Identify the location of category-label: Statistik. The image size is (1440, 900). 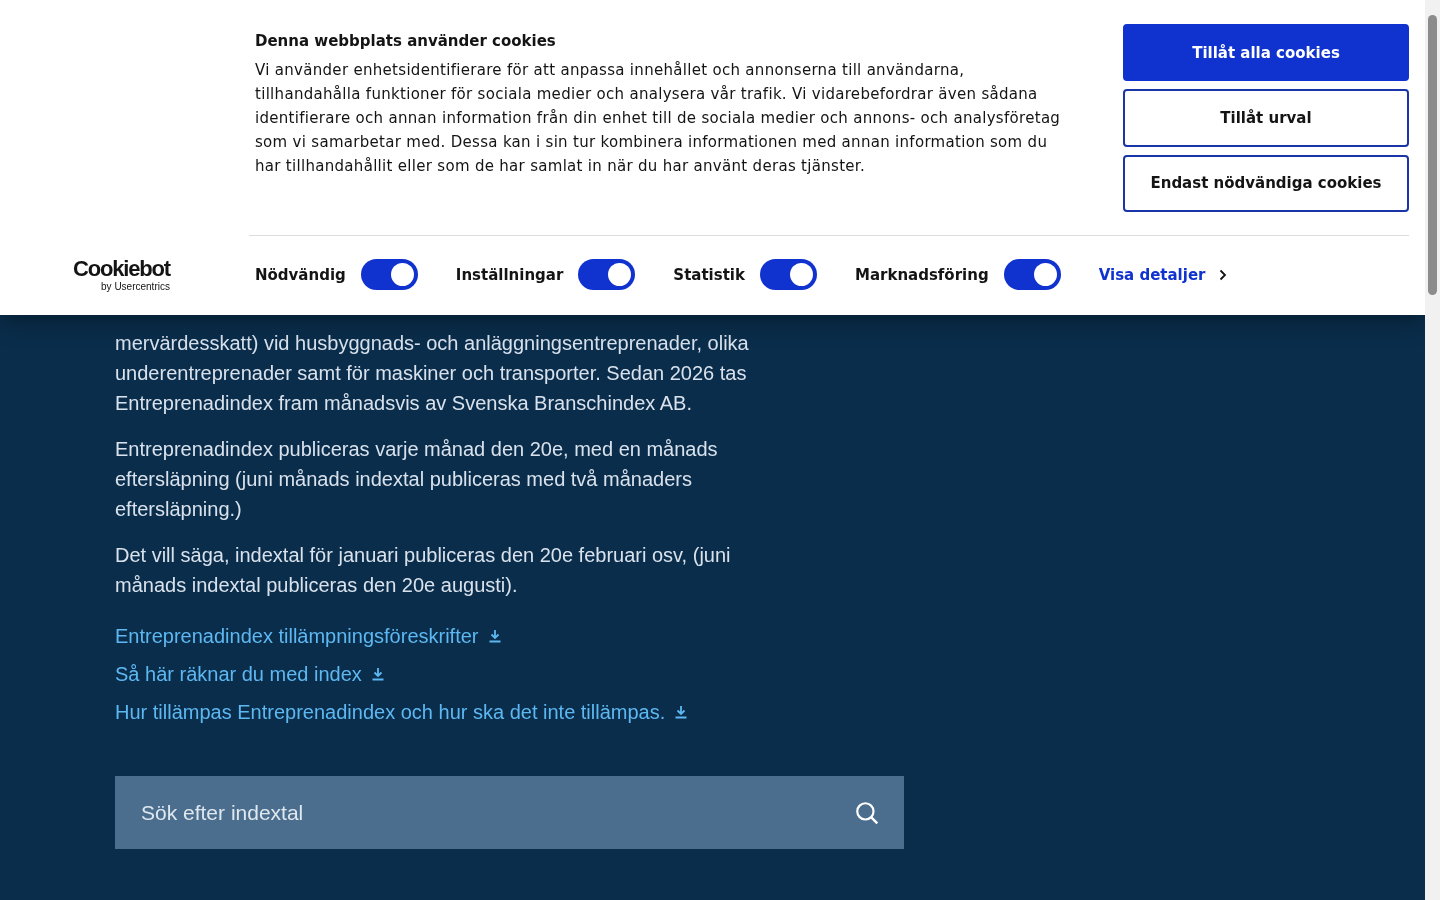
(709, 274).